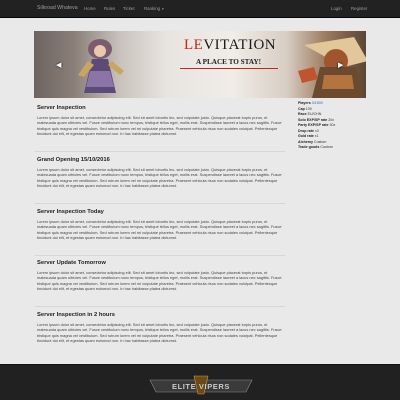  Describe the element at coordinates (340, 65) in the screenshot. I see `carousel-next-icon: ▶` at that location.